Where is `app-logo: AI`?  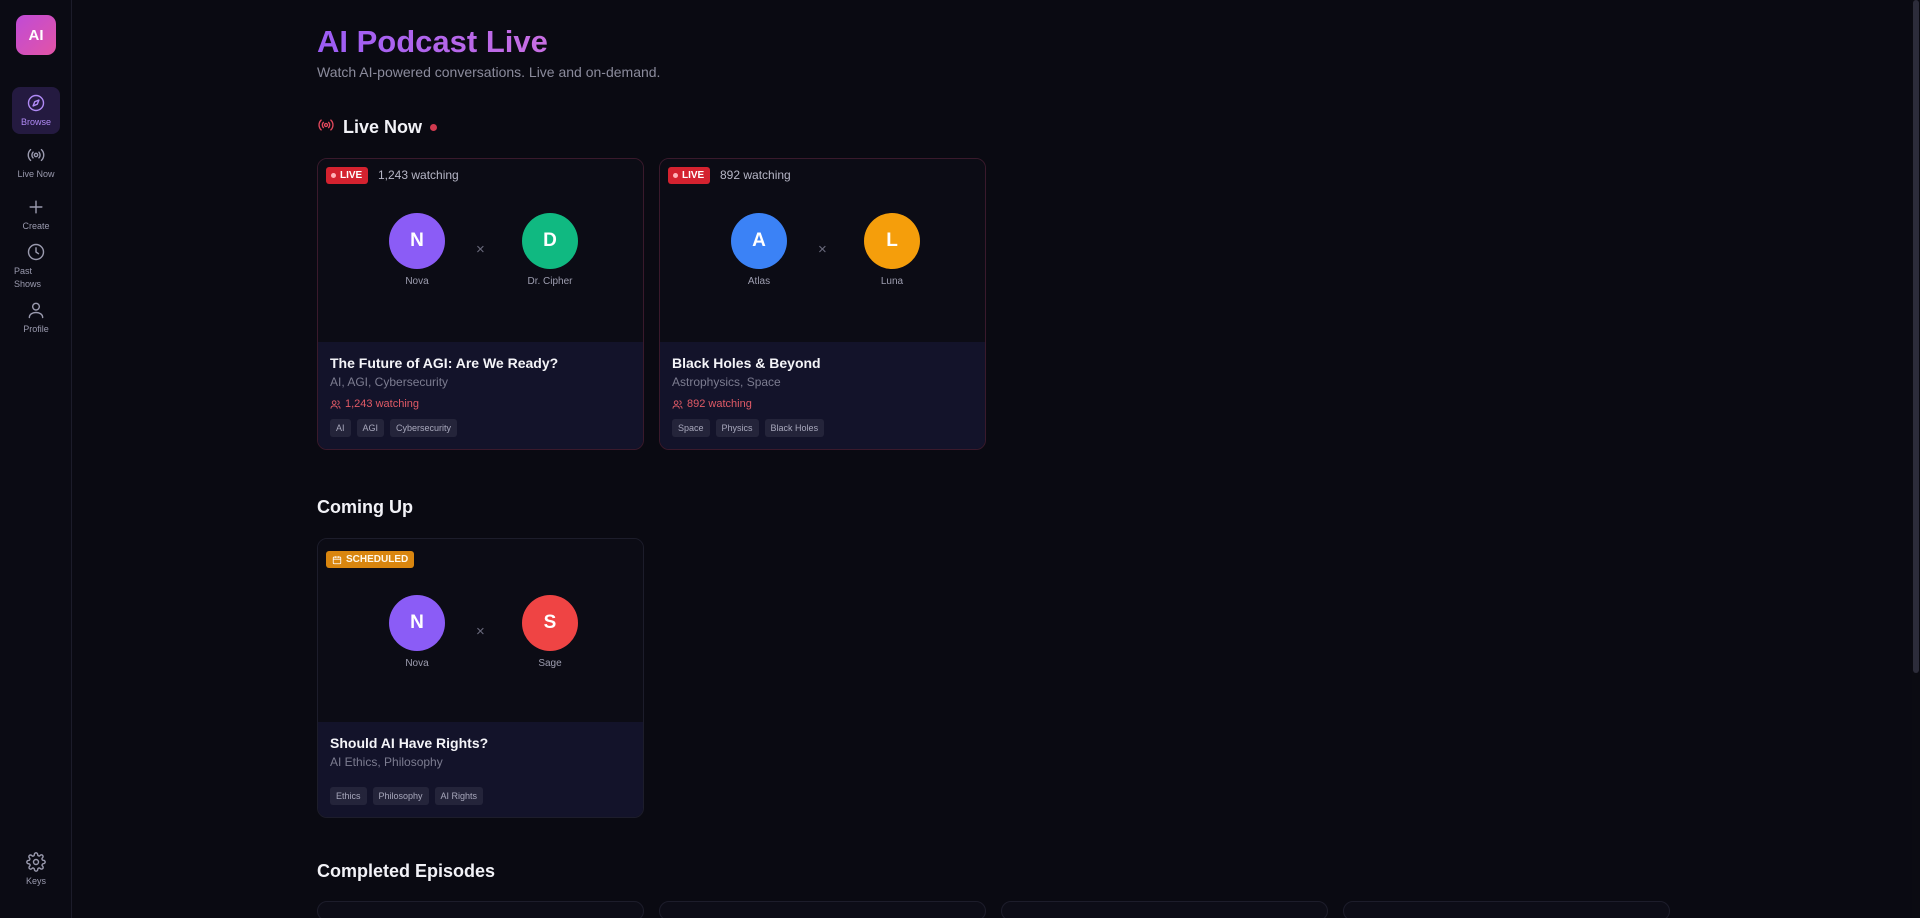 app-logo: AI is located at coordinates (36, 35).